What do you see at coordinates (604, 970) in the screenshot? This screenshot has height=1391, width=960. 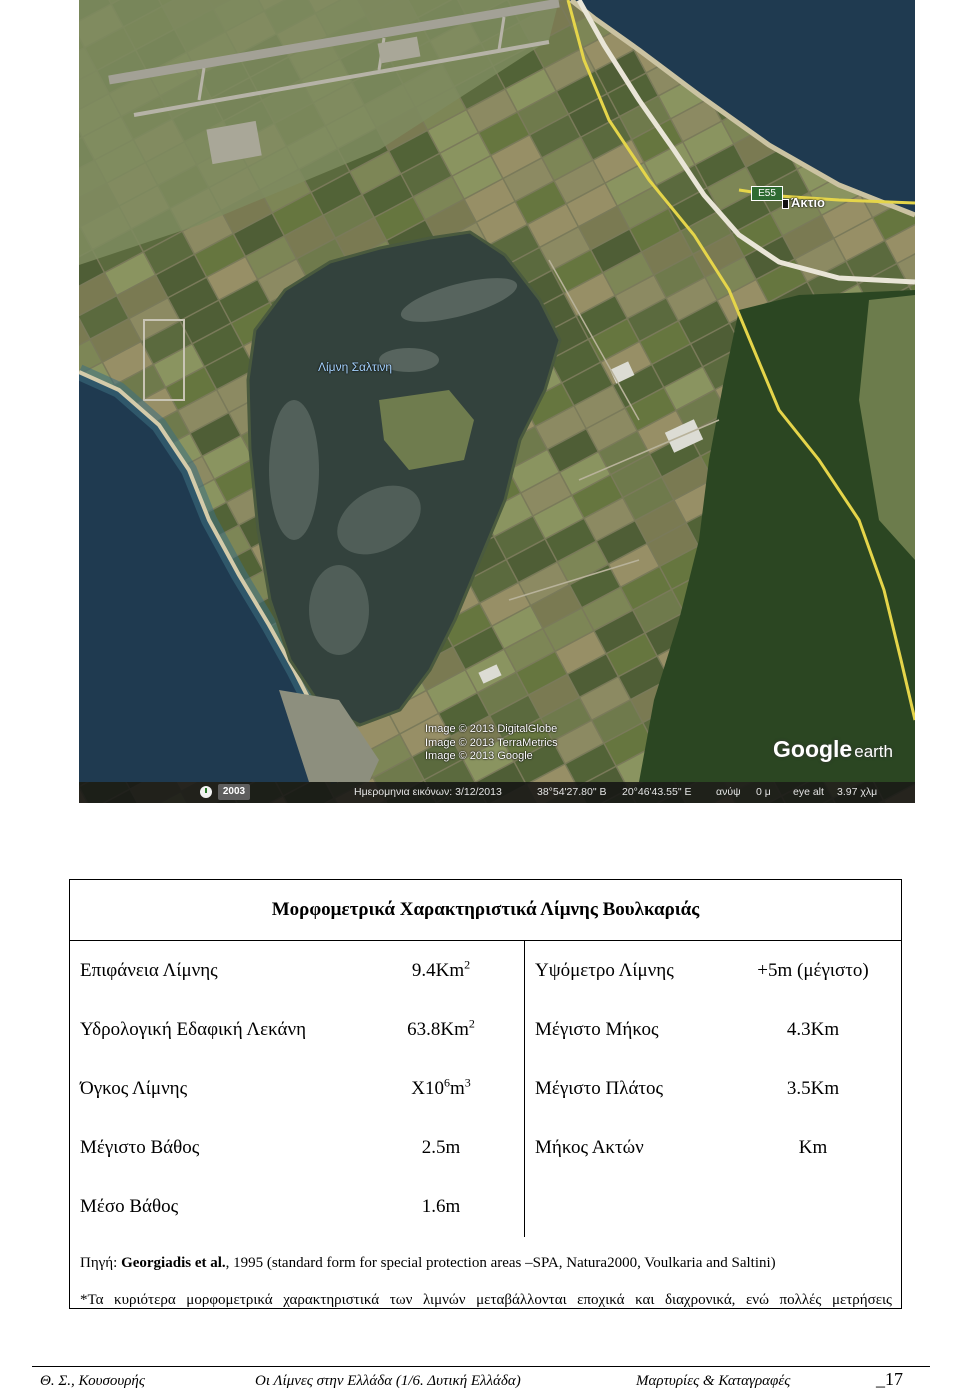 I see `row-label: Υψόμετρο Λίμνης` at bounding box center [604, 970].